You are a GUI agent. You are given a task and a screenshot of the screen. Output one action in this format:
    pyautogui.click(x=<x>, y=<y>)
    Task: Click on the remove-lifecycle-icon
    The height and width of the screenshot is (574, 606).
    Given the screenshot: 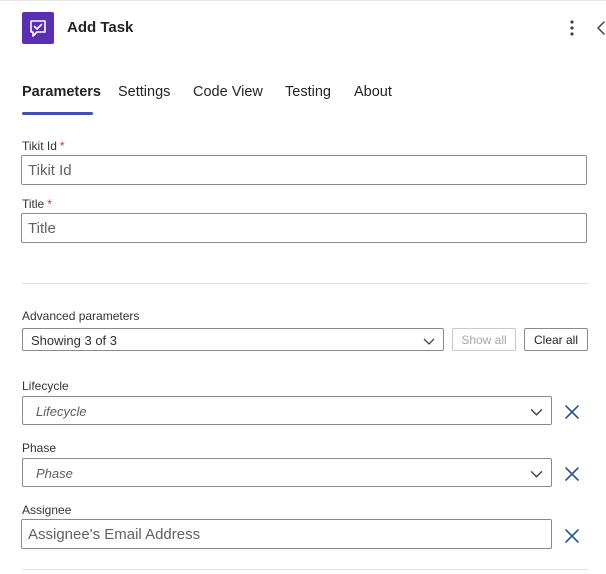 What is the action you would take?
    pyautogui.click(x=572, y=412)
    